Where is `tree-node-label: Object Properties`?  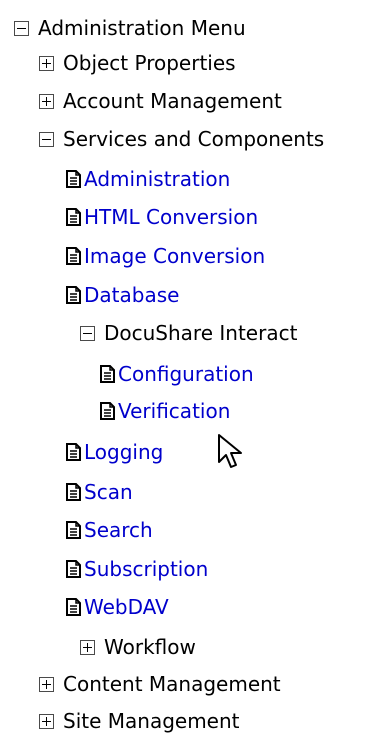 tree-node-label: Object Properties is located at coordinates (149, 63).